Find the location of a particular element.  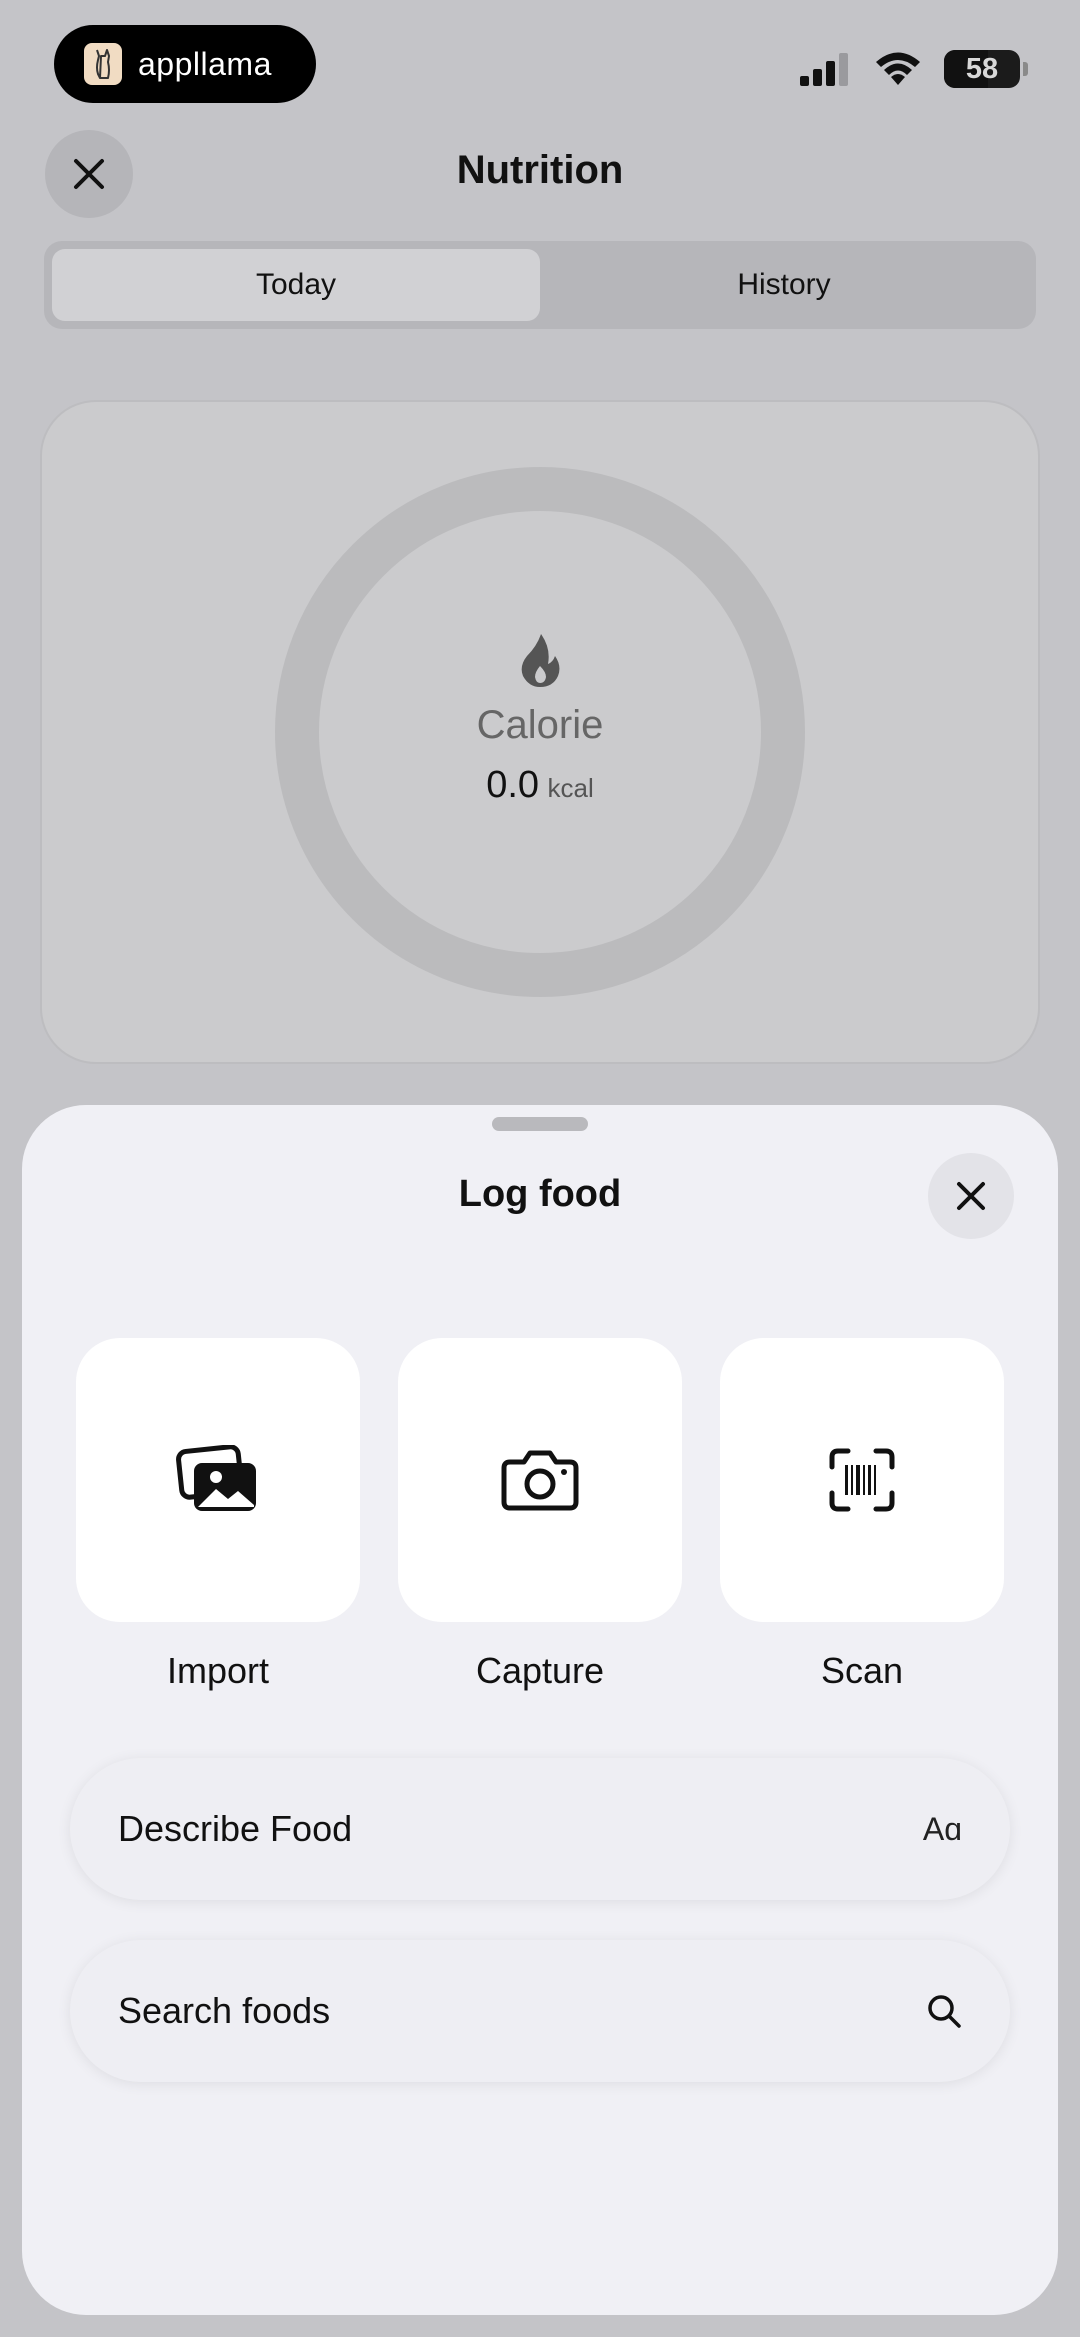

page-title: Nutrition is located at coordinates (540, 170).